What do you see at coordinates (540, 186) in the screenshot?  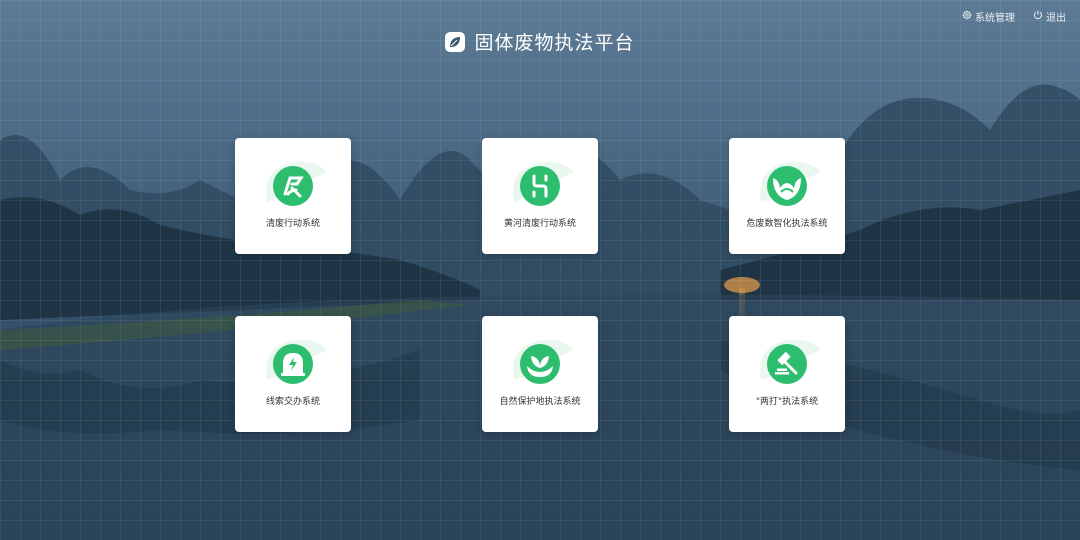 I see `yellow-river-icon` at bounding box center [540, 186].